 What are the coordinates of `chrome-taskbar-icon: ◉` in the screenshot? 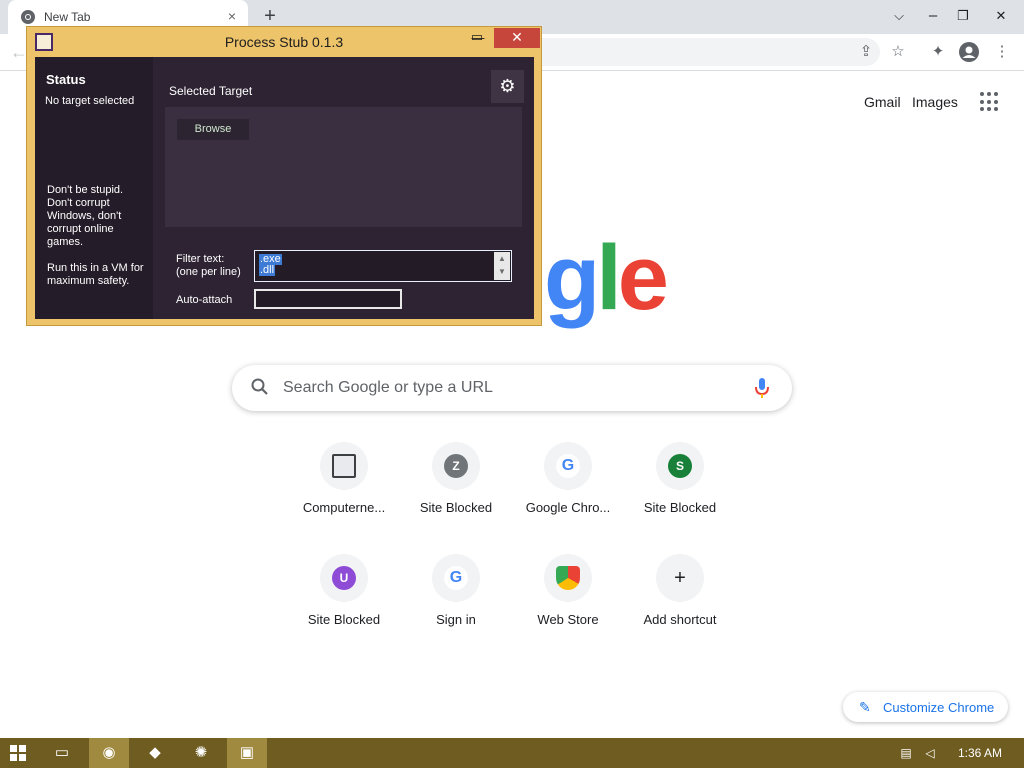 It's located at (109, 753).